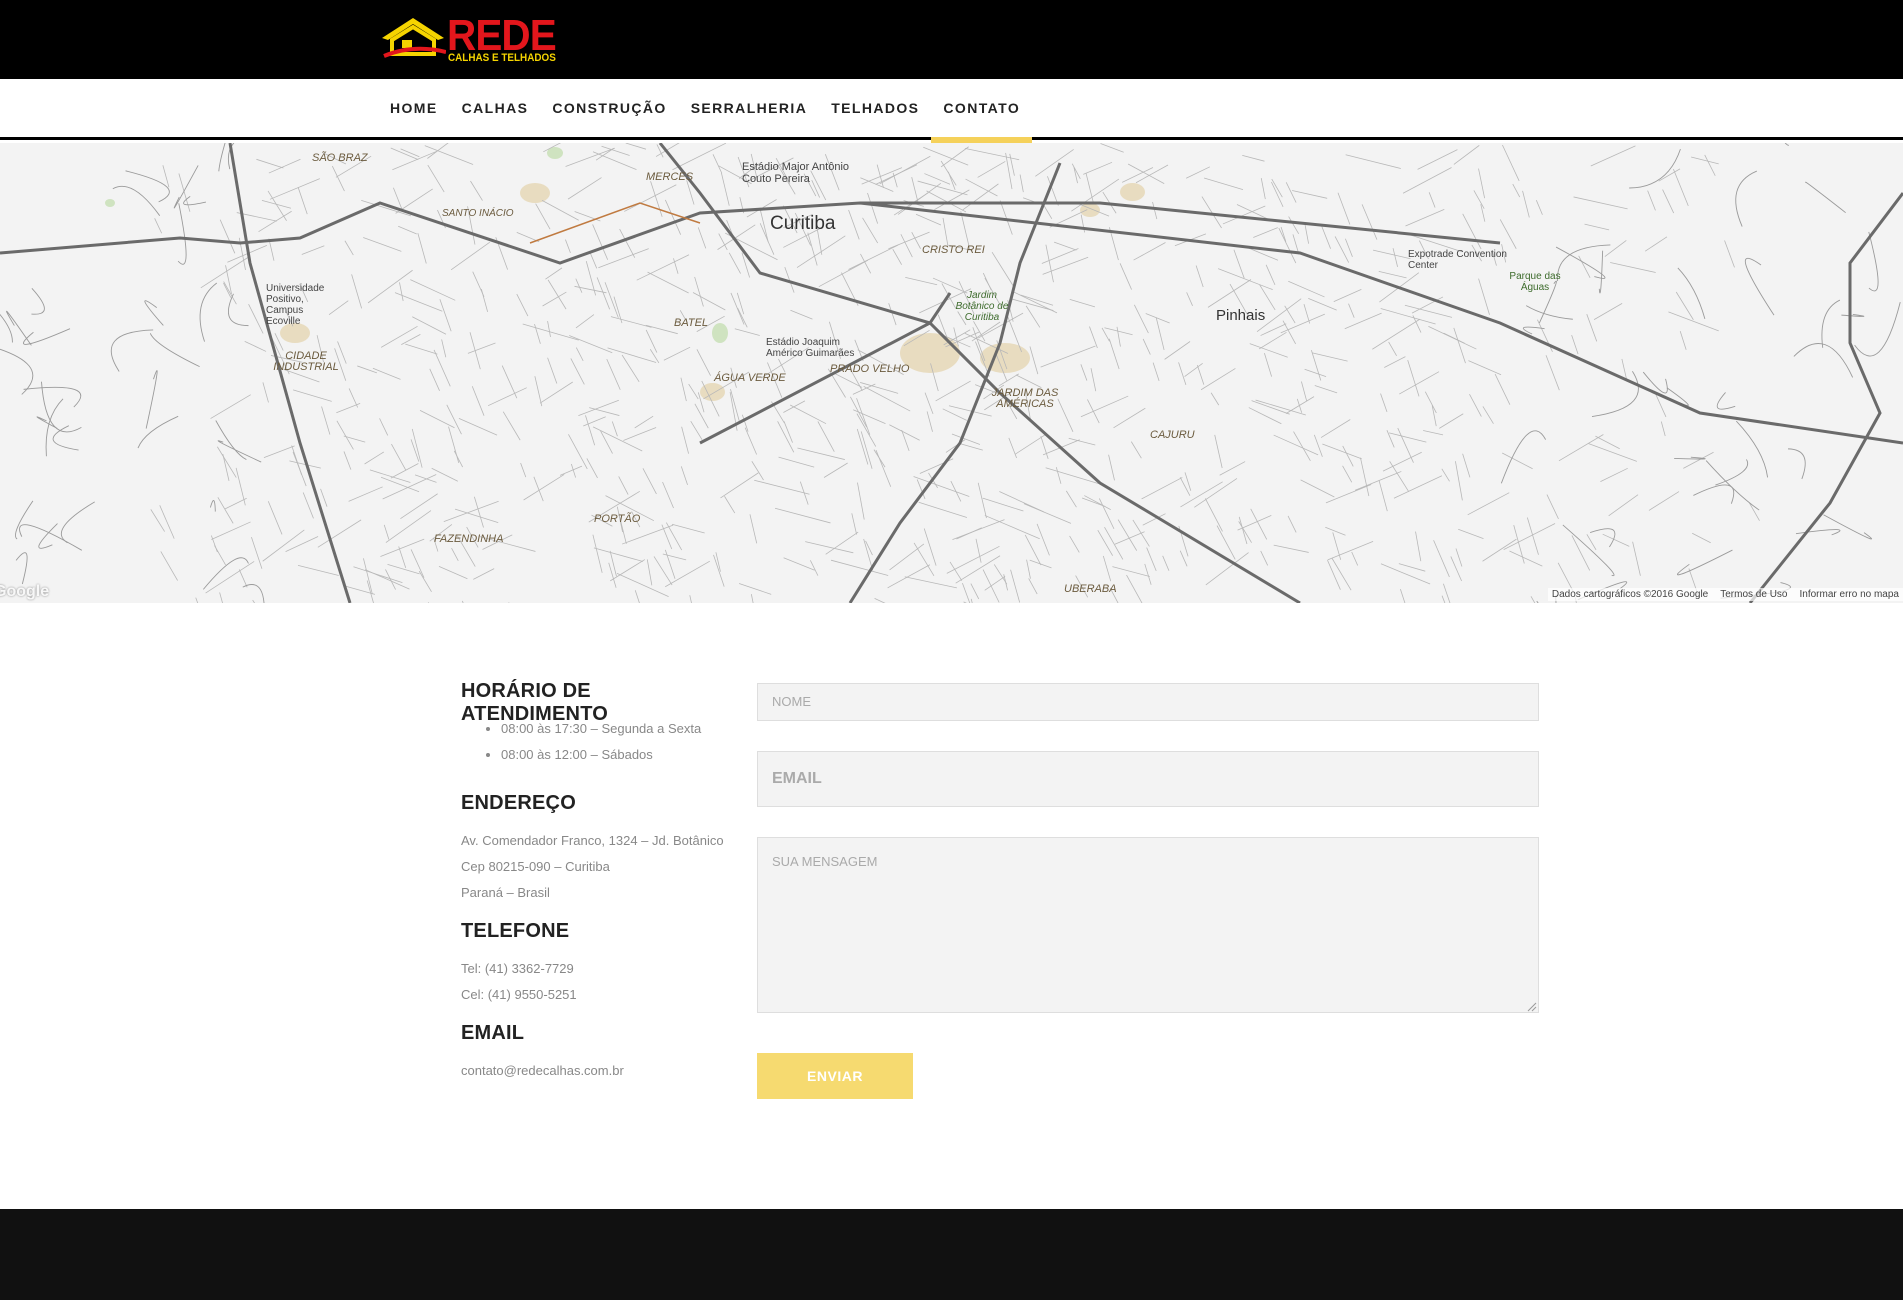 The height and width of the screenshot is (1300, 1903). I want to click on email-title: EMAIL, so click(493, 1033).